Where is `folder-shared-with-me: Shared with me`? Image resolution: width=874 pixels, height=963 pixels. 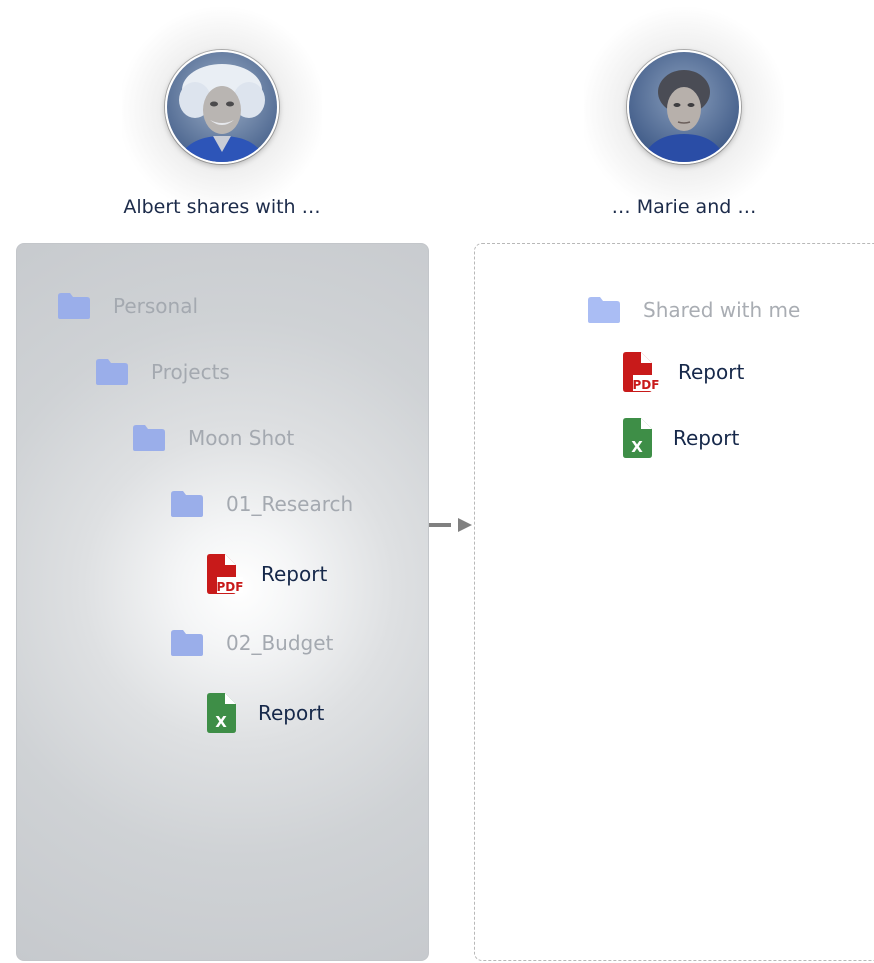
folder-shared-with-me: Shared with me is located at coordinates (693, 310).